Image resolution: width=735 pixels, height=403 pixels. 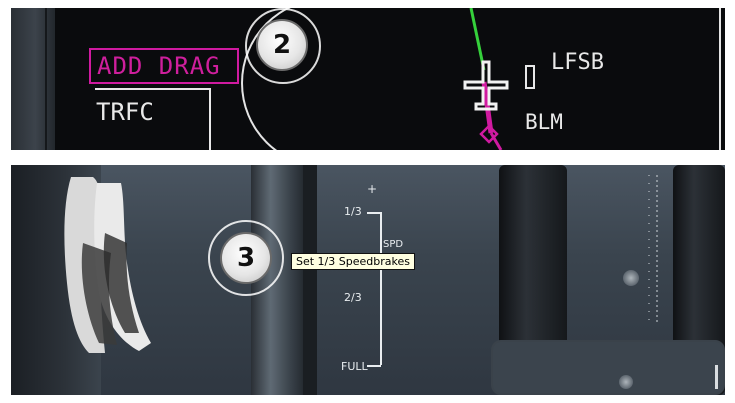 I want to click on scale-full: FULL, so click(x=354, y=366).